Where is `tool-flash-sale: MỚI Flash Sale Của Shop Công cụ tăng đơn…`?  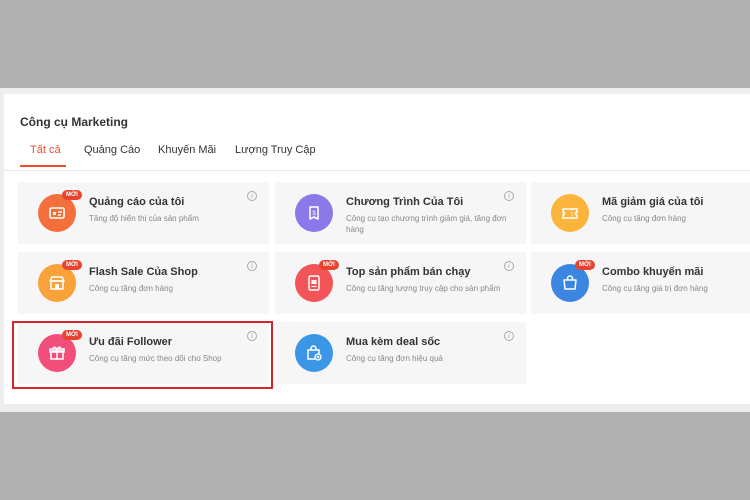
tool-flash-sale: MỚI Flash Sale Của Shop Công cụ tăng đơn… is located at coordinates (143, 283).